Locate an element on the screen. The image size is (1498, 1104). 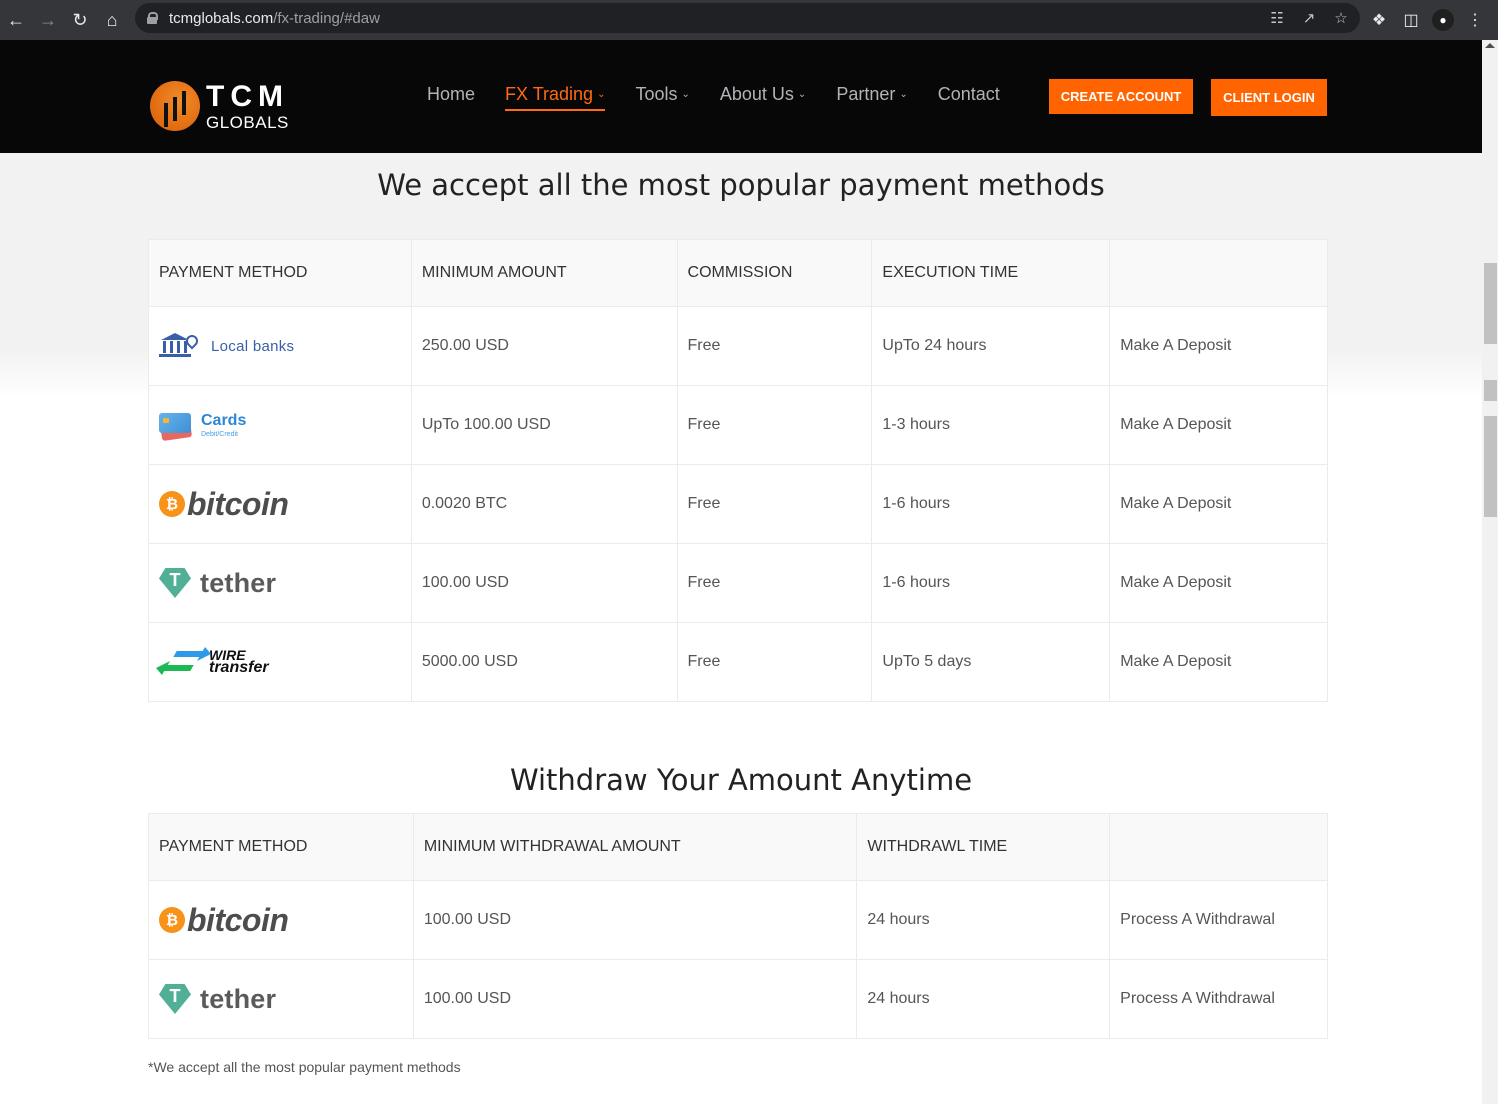
logo-mark-icon is located at coordinates (175, 106).